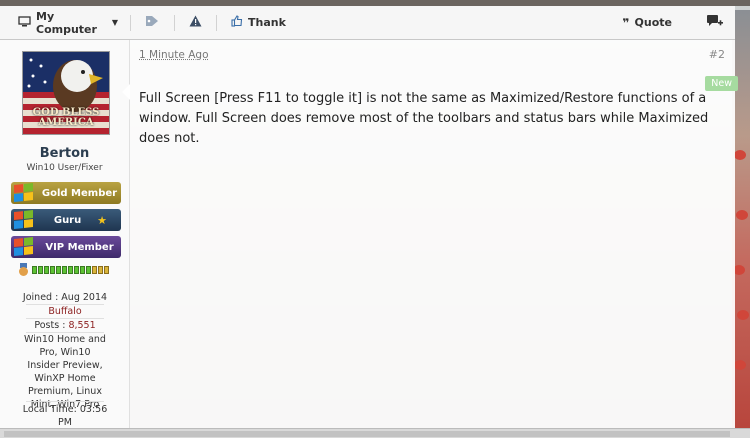 The width and height of the screenshot is (750, 438). I want to click on rank-badge-vip: VIP Member, so click(66, 247).